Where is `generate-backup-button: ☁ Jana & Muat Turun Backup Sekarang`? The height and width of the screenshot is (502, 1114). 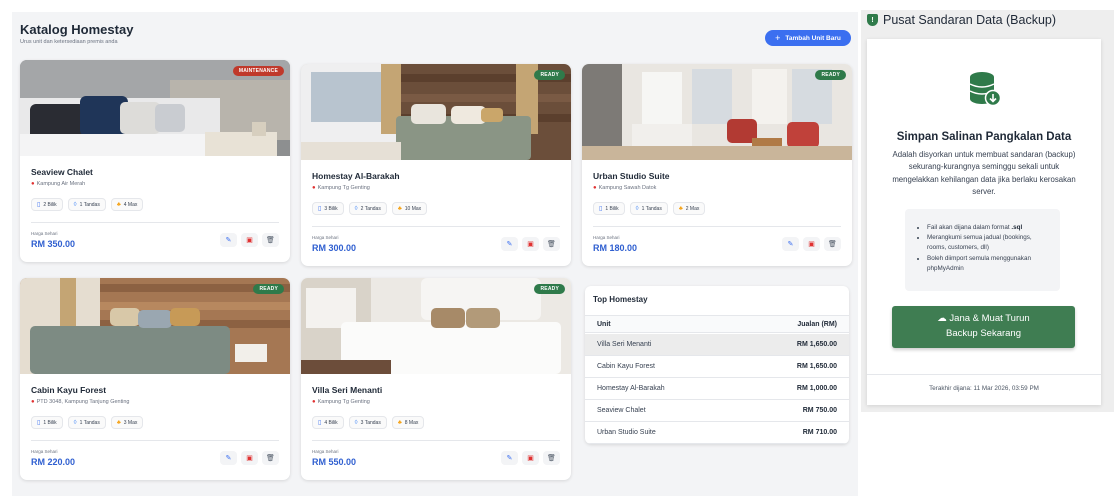
generate-backup-button: ☁ Jana & Muat Turun Backup Sekarang is located at coordinates (983, 327).